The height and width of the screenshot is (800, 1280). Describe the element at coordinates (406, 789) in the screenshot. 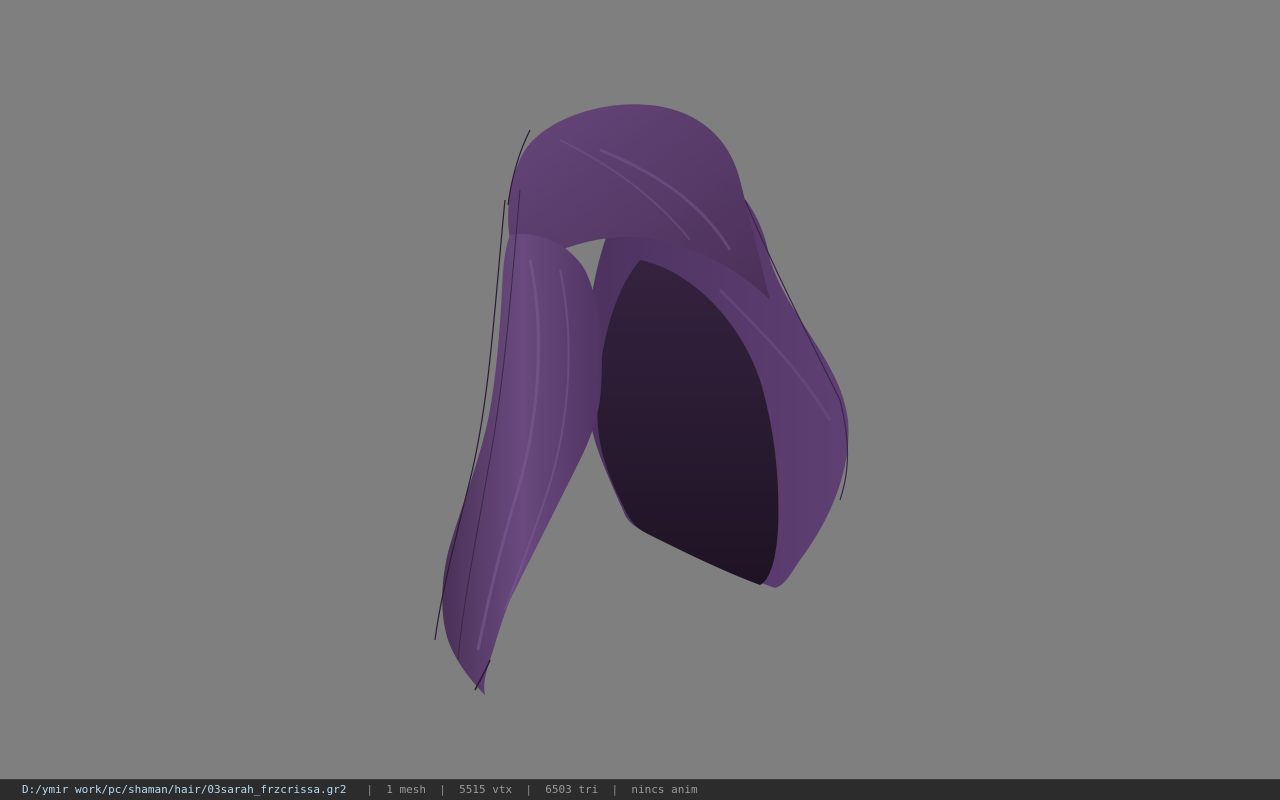

I see `mesh-count-label: 1 mesh` at that location.